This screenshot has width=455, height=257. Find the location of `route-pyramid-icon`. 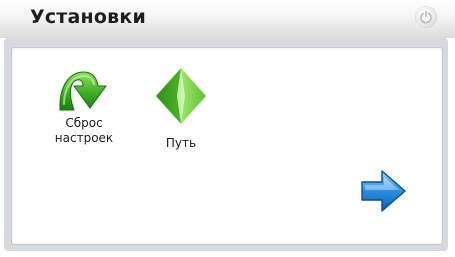

route-pyramid-icon is located at coordinates (181, 96).